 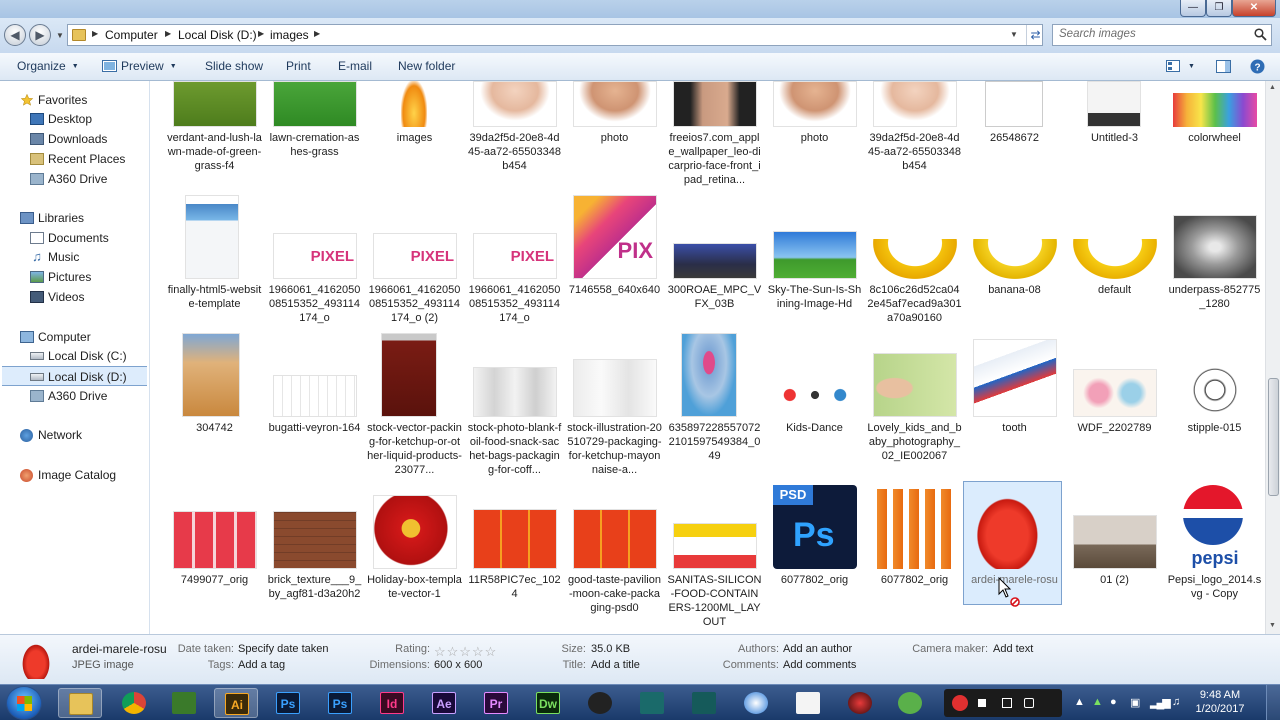 I want to click on authors-field: Add an author, so click(x=817, y=649).